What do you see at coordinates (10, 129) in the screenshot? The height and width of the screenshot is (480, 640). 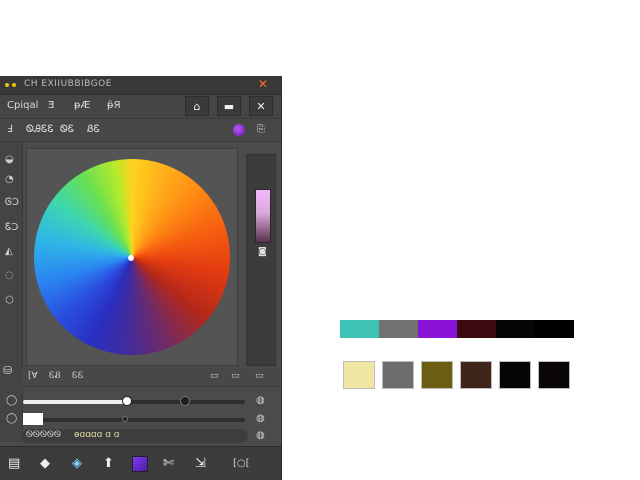 I see `tool-icon-1: Ⅎ` at bounding box center [10, 129].